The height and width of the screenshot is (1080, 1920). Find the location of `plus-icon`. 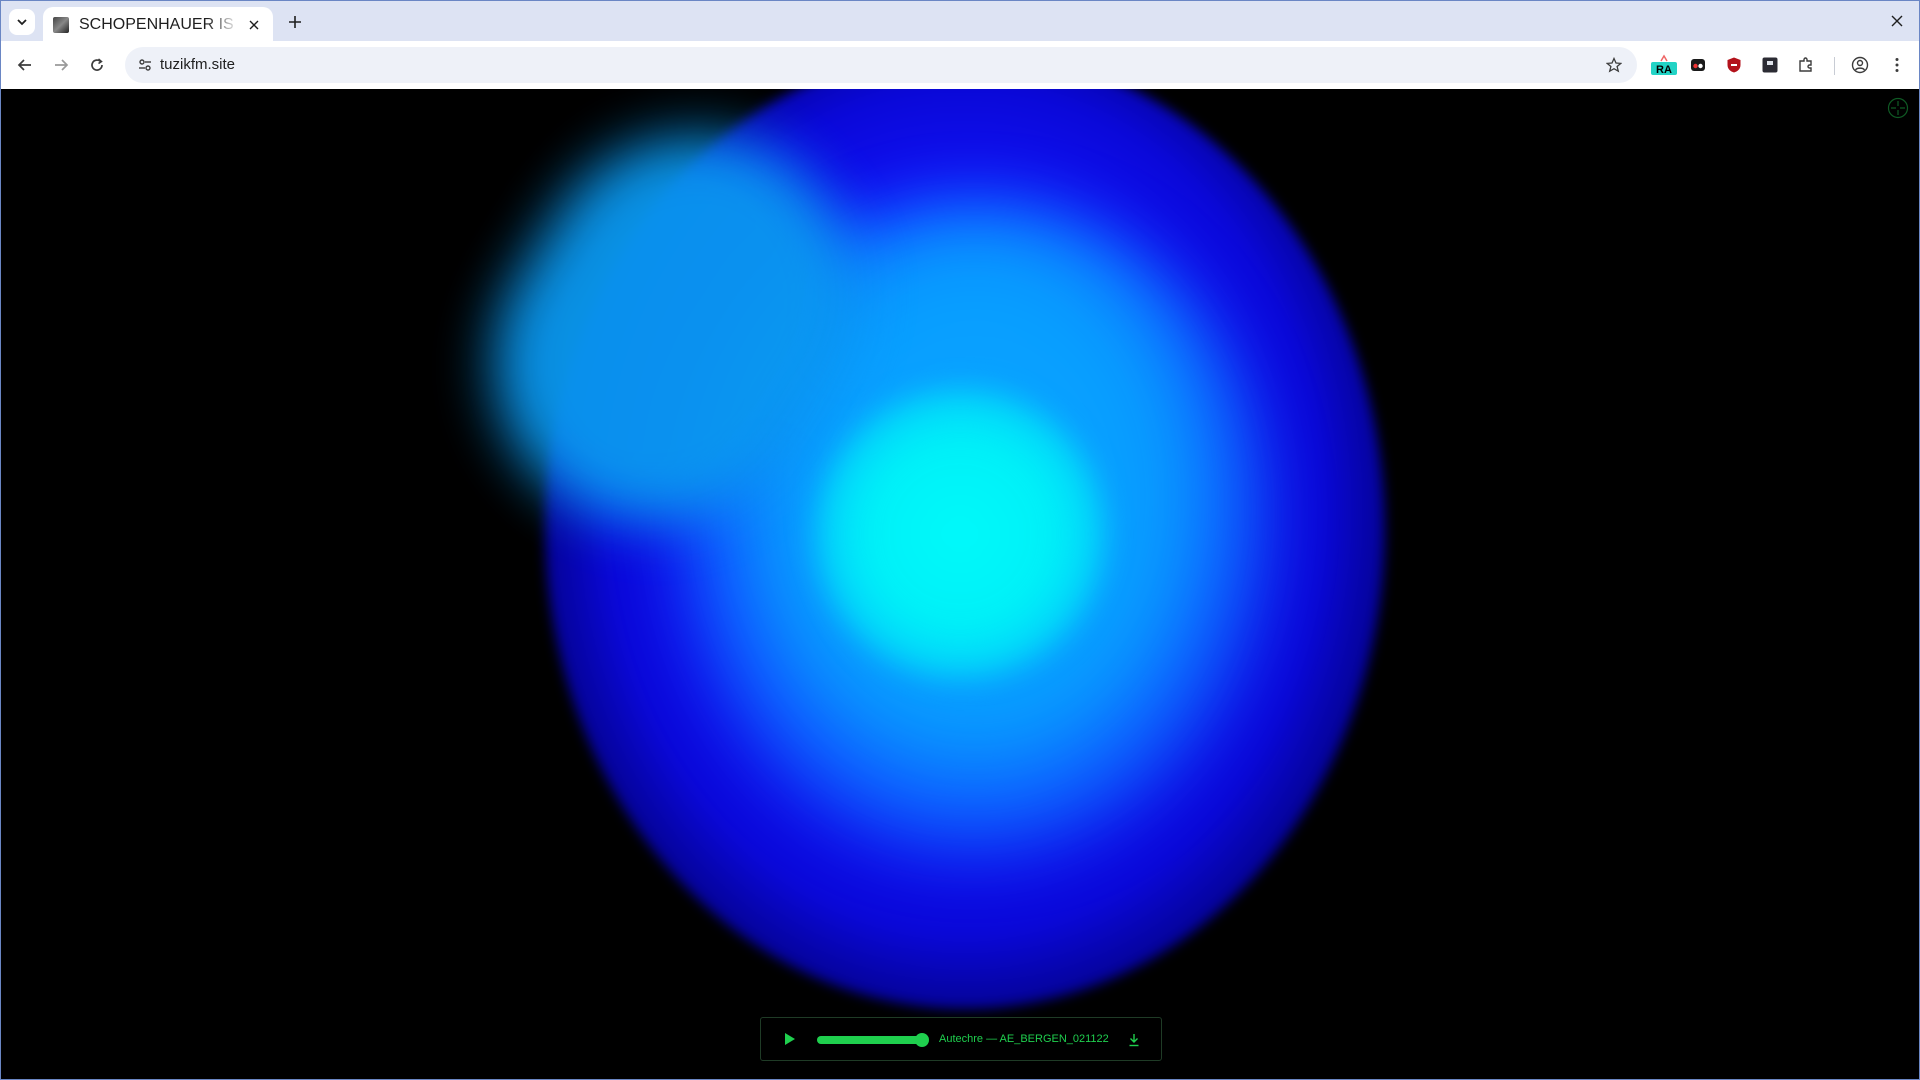

plus-icon is located at coordinates (295, 22).